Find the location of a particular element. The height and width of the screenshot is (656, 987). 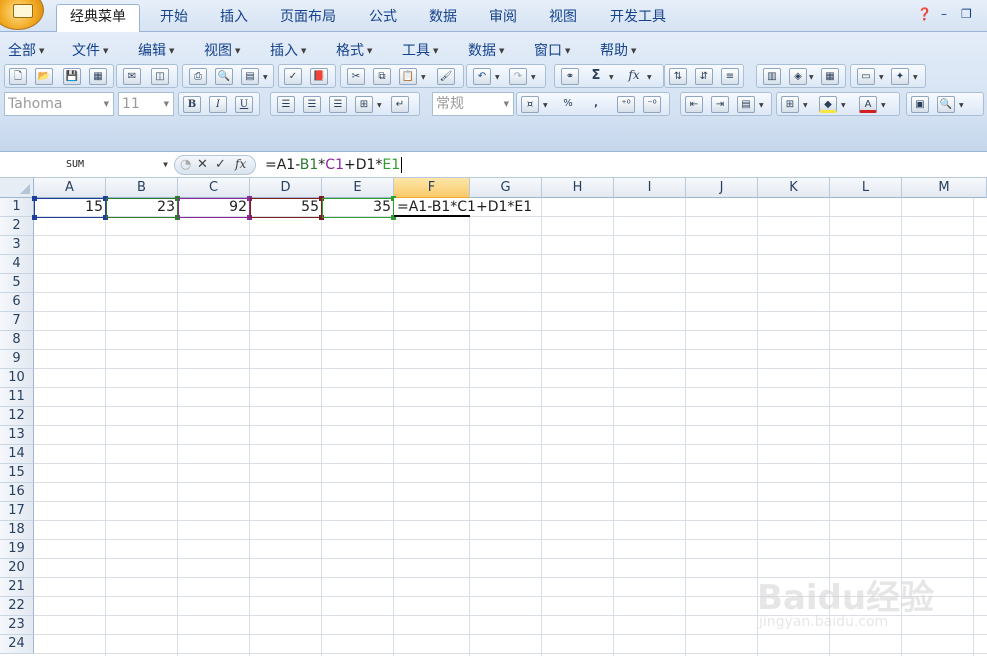

email-icon: ✉ is located at coordinates (132, 76).